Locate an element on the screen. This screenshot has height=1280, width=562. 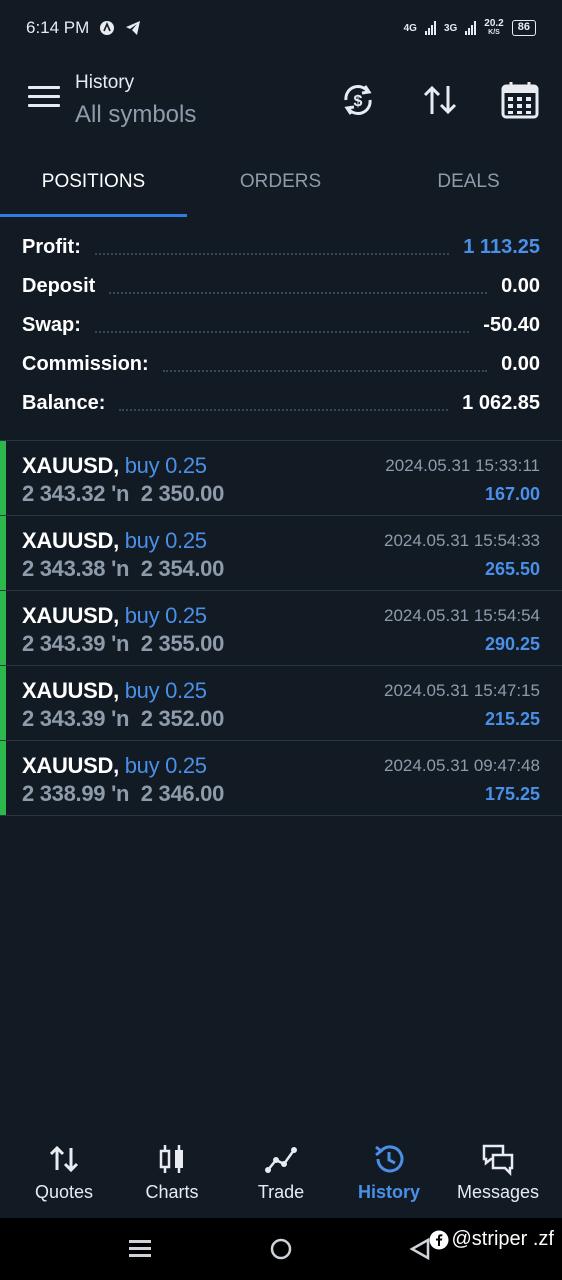
header-subtitle: History is located at coordinates (105, 82).